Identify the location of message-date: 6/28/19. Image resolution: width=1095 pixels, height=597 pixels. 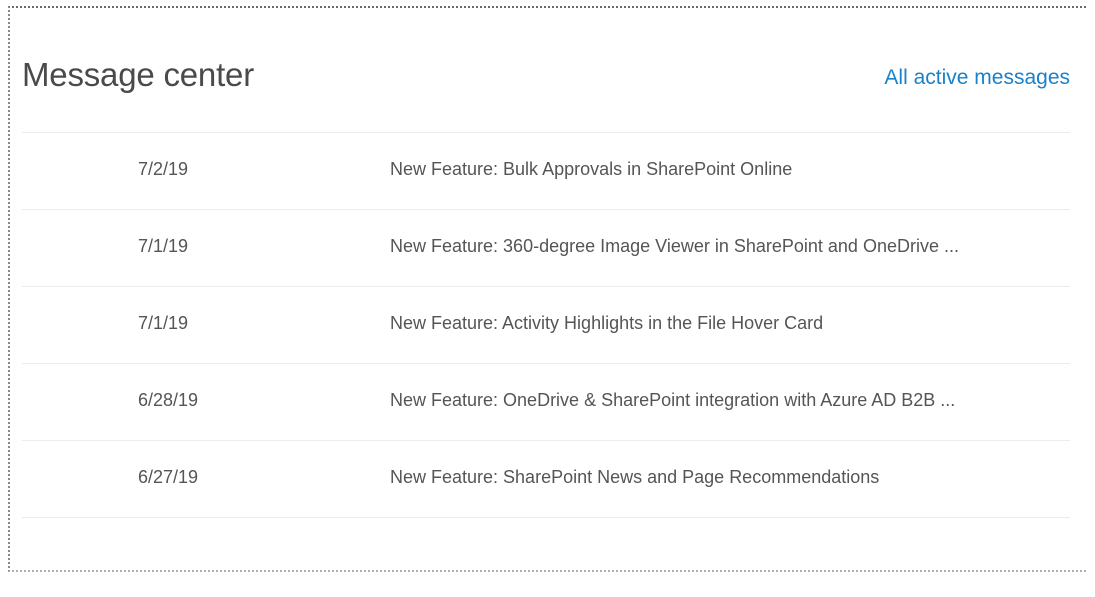
(168, 400).